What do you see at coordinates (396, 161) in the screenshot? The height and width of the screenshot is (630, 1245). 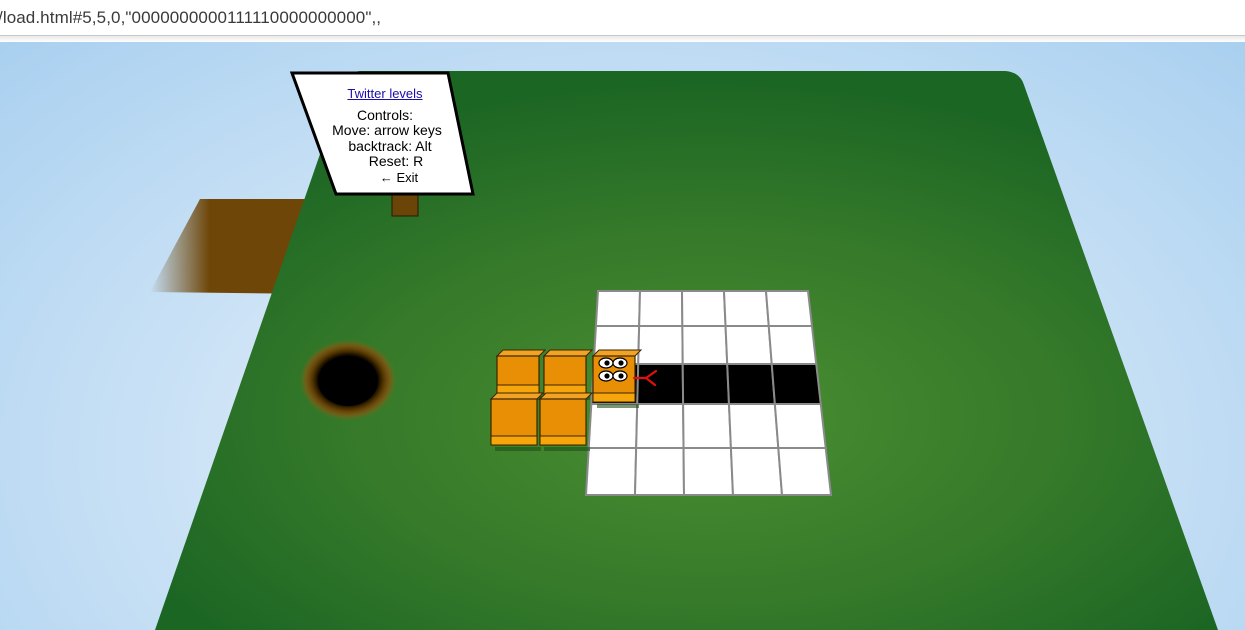 I see `controls-reset: Reset: R` at bounding box center [396, 161].